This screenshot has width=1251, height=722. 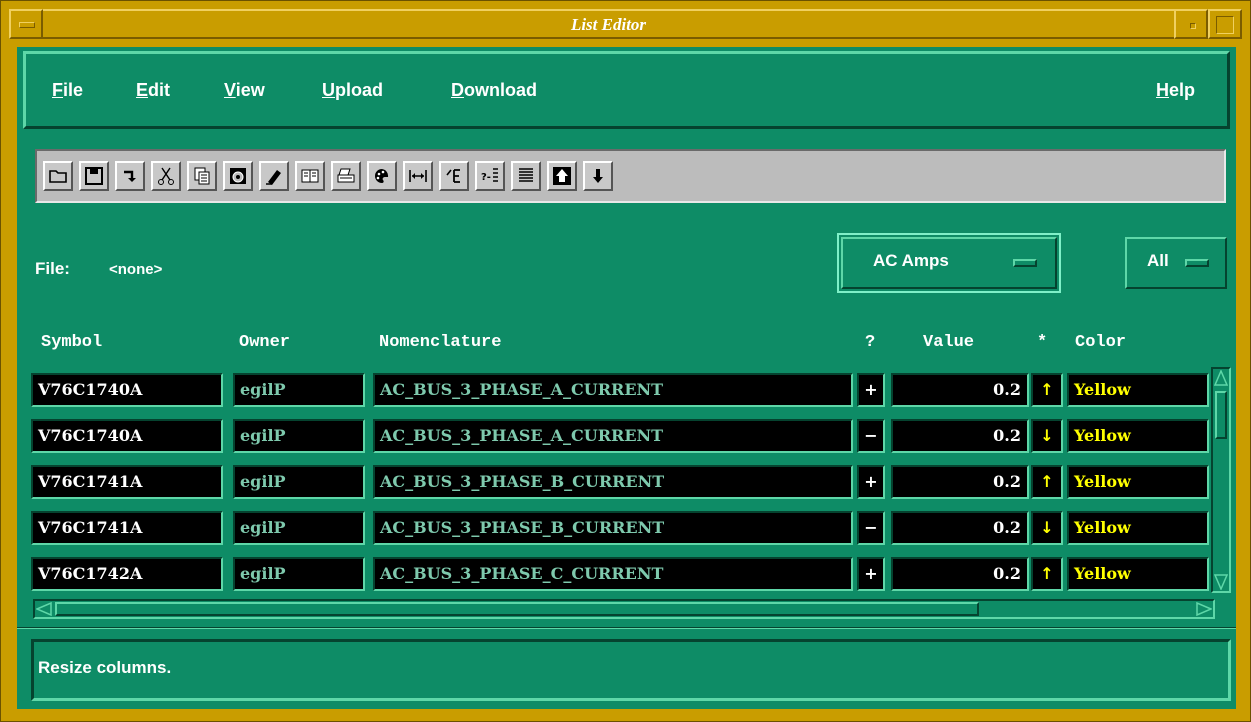 I want to click on horizontal-scroll-thumb, so click(x=517, y=609).